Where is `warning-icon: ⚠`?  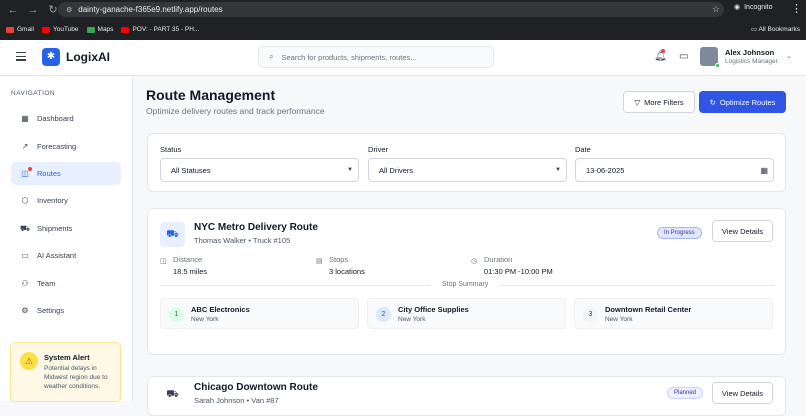 warning-icon: ⚠ is located at coordinates (29, 361).